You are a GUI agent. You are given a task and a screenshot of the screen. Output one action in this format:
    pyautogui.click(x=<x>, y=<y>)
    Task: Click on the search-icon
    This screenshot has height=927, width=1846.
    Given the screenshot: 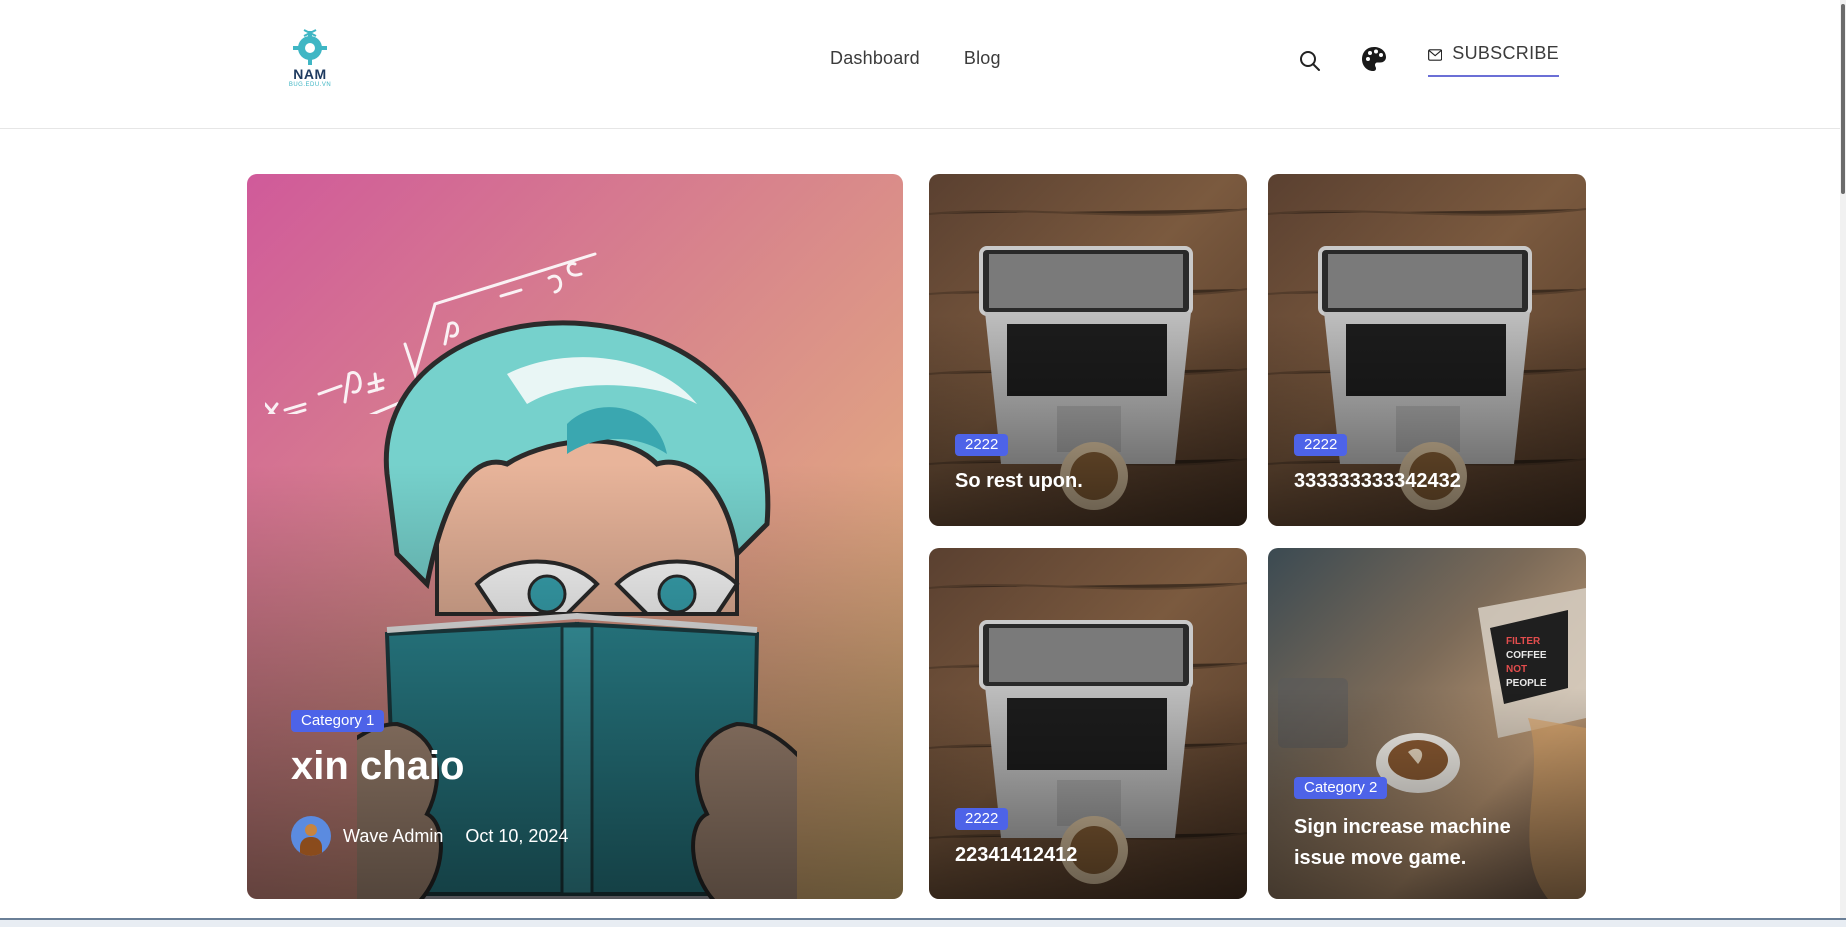 What is the action you would take?
    pyautogui.click(x=1310, y=61)
    